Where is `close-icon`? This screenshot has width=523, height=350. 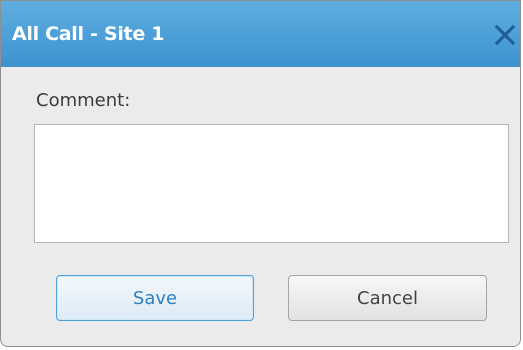
close-icon is located at coordinates (505, 35).